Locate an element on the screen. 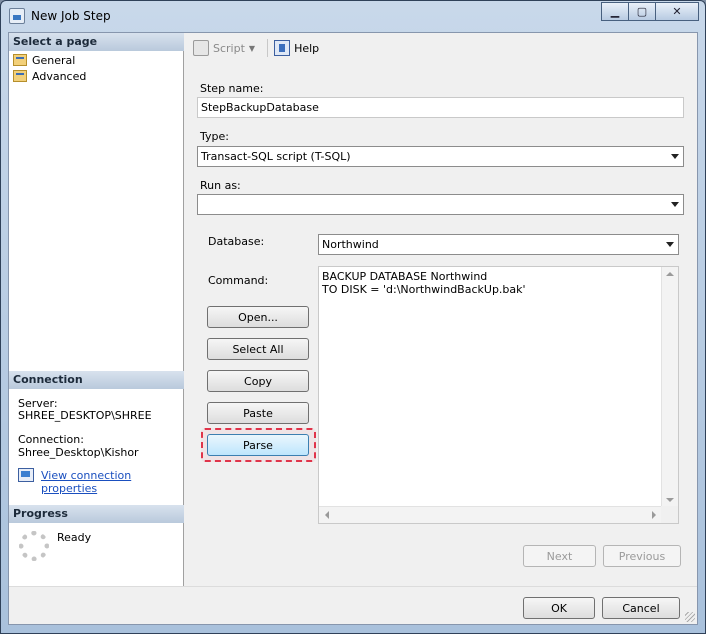 The width and height of the screenshot is (706, 634). select-page-header: Select a page is located at coordinates (96, 42).